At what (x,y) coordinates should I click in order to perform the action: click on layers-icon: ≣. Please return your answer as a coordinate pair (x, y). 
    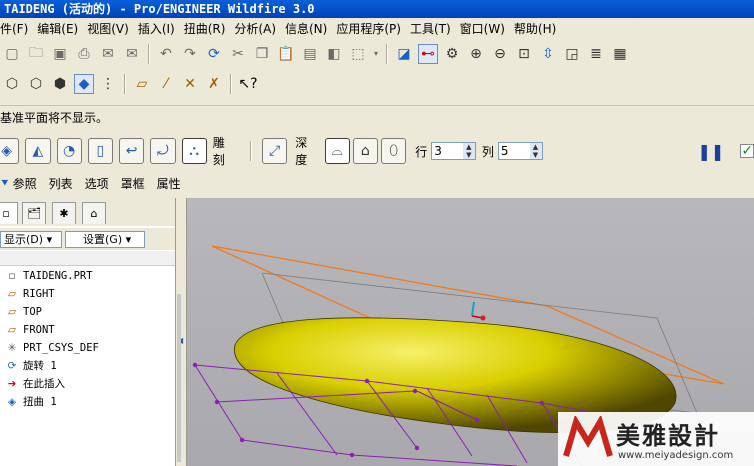
    Looking at the image, I should click on (596, 54).